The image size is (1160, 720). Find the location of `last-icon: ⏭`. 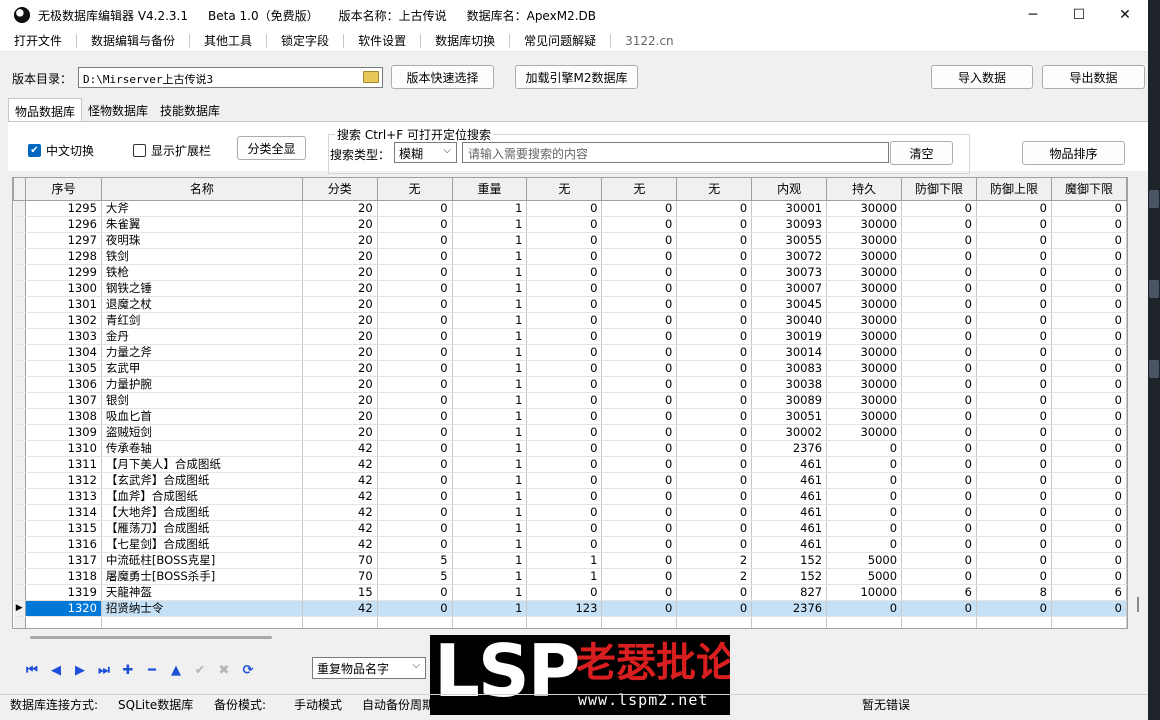

last-icon: ⏭ is located at coordinates (104, 670).